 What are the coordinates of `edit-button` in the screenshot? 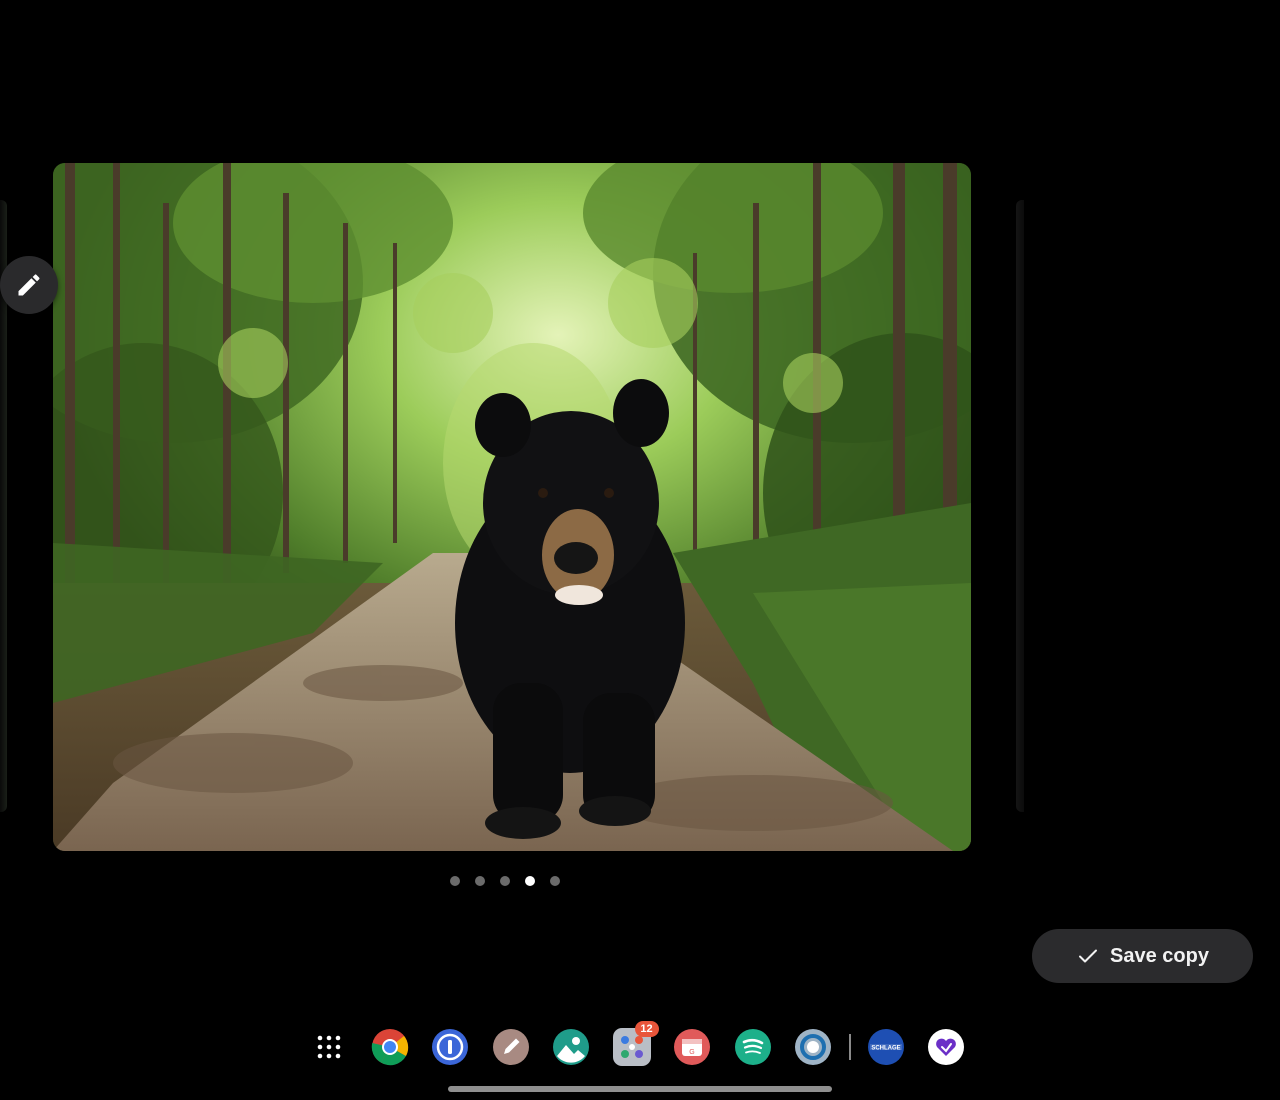 It's located at (29, 285).